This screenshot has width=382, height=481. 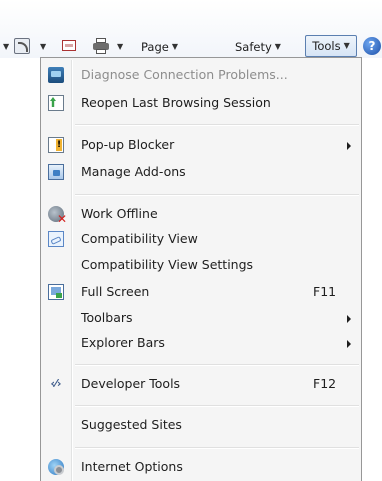 I want to click on tools-menu-button: Tools ▼, so click(x=331, y=46).